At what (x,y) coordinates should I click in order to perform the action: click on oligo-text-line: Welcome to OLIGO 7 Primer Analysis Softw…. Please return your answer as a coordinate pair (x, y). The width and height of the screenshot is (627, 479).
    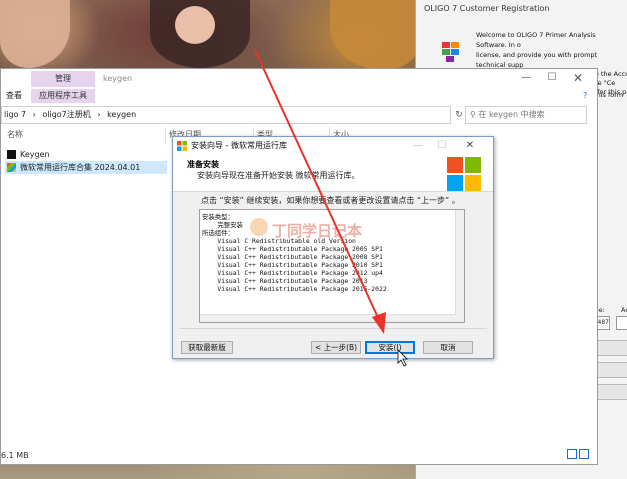
    Looking at the image, I should click on (536, 40).